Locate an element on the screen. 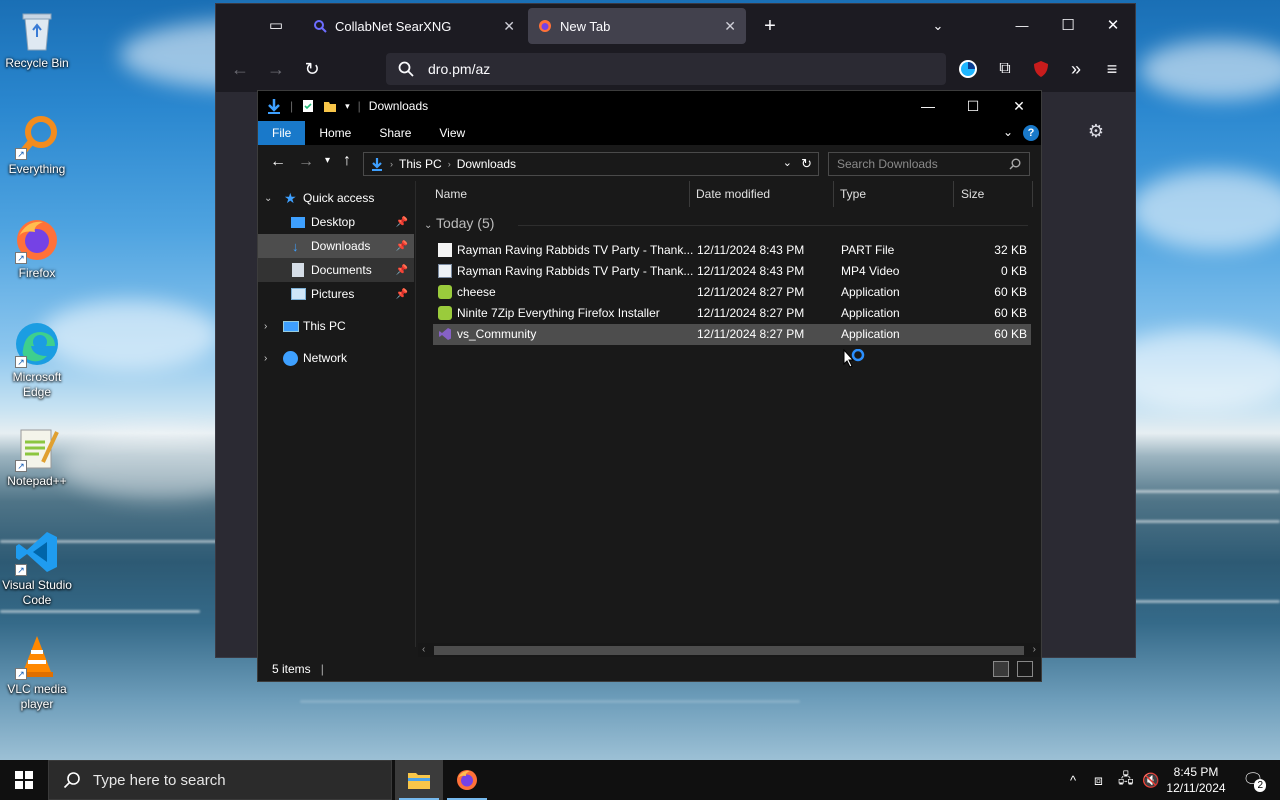 The width and height of the screenshot is (1280, 800). start-button is located at coordinates (24, 780).